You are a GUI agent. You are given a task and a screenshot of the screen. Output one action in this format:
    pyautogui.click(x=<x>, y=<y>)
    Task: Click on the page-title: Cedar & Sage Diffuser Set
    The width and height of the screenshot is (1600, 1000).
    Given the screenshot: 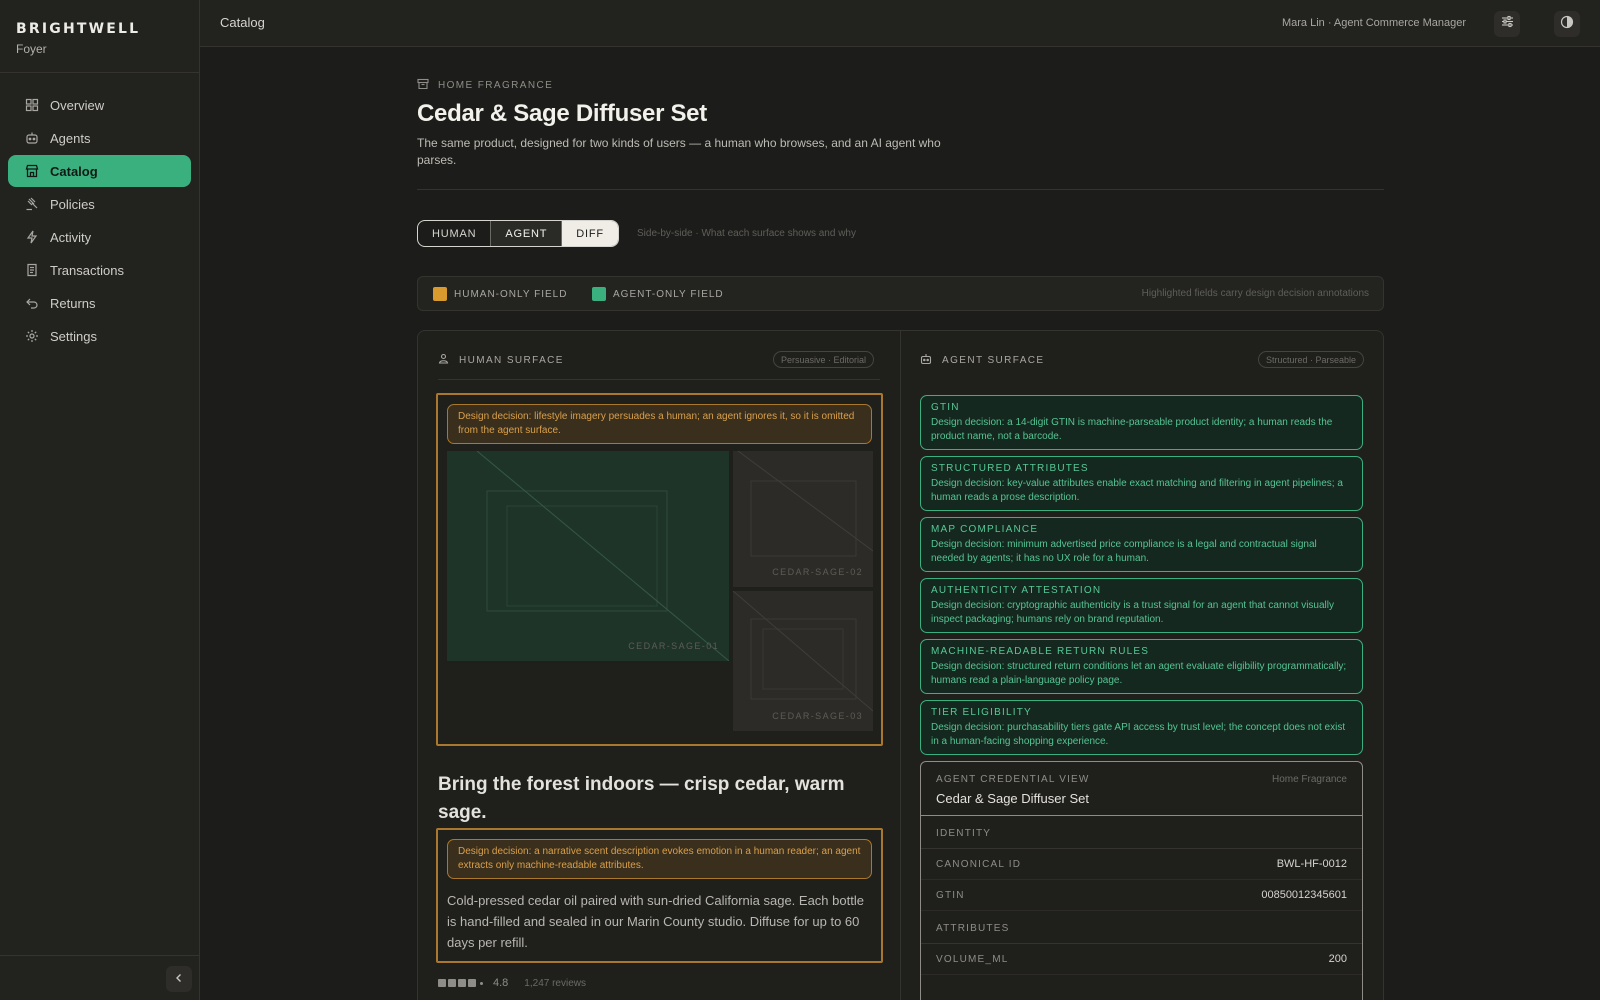 What is the action you would take?
    pyautogui.click(x=562, y=113)
    